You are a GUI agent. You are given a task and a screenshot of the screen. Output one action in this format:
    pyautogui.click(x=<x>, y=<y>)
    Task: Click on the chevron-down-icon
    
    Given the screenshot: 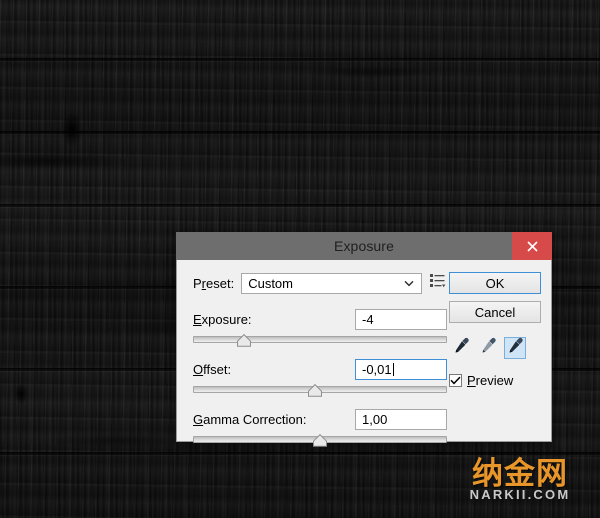 What is the action you would take?
    pyautogui.click(x=409, y=283)
    